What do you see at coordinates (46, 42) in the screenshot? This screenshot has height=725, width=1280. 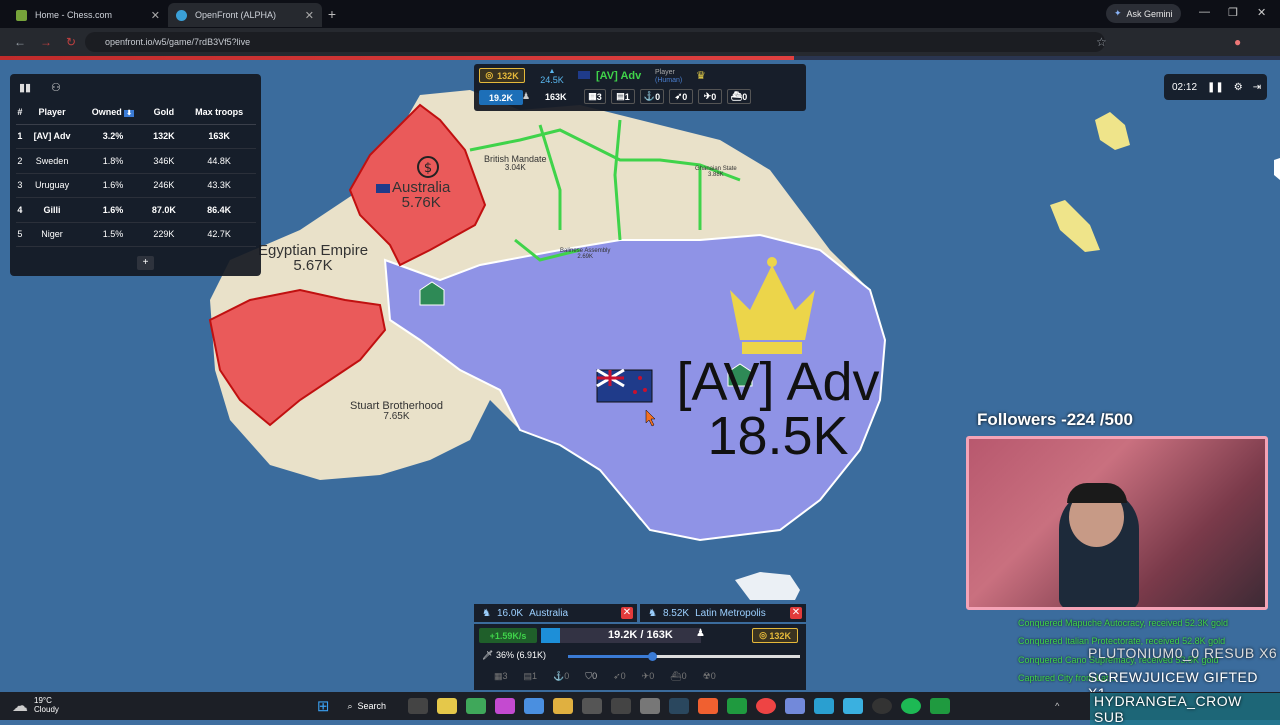 I see `forward-icon: →` at bounding box center [46, 42].